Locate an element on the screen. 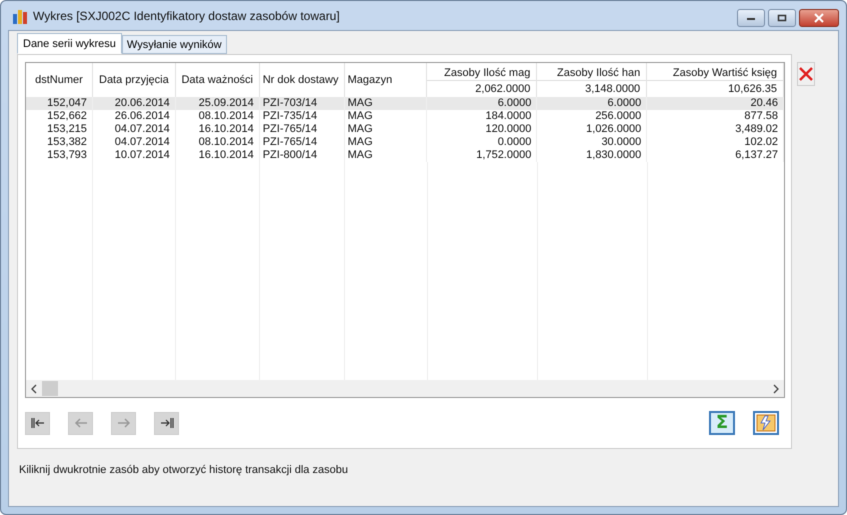 The width and height of the screenshot is (847, 515). close-button is located at coordinates (819, 18).